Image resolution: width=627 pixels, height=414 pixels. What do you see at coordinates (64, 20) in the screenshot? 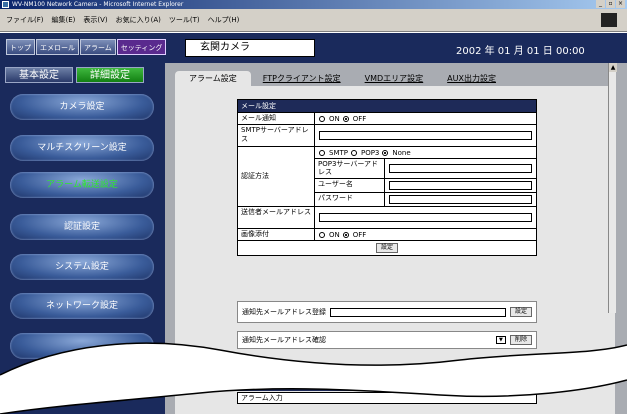
I see `menu-edit: 編集(E)` at bounding box center [64, 20].